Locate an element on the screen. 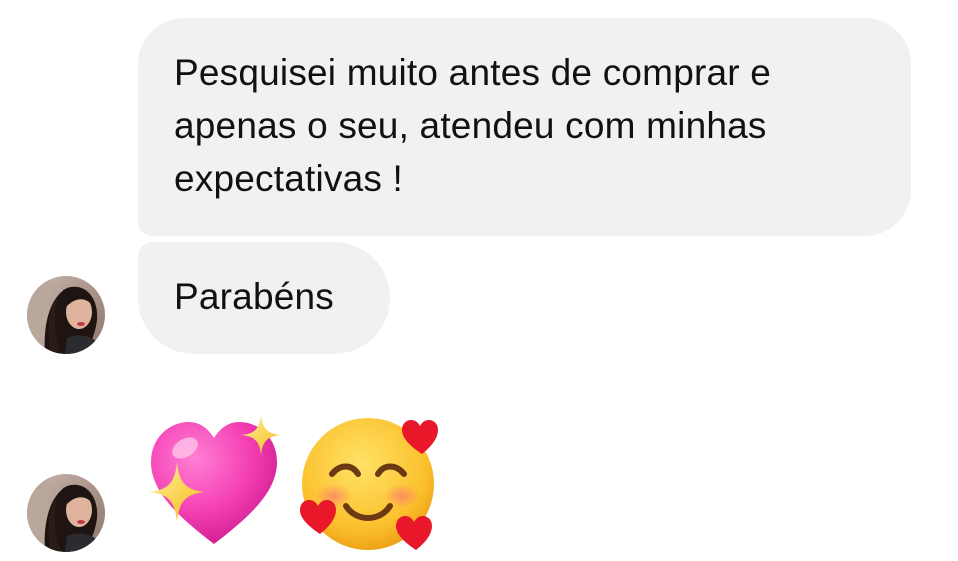 This screenshot has width=958, height=561. sparkling-heart-icon is located at coordinates (214, 480).